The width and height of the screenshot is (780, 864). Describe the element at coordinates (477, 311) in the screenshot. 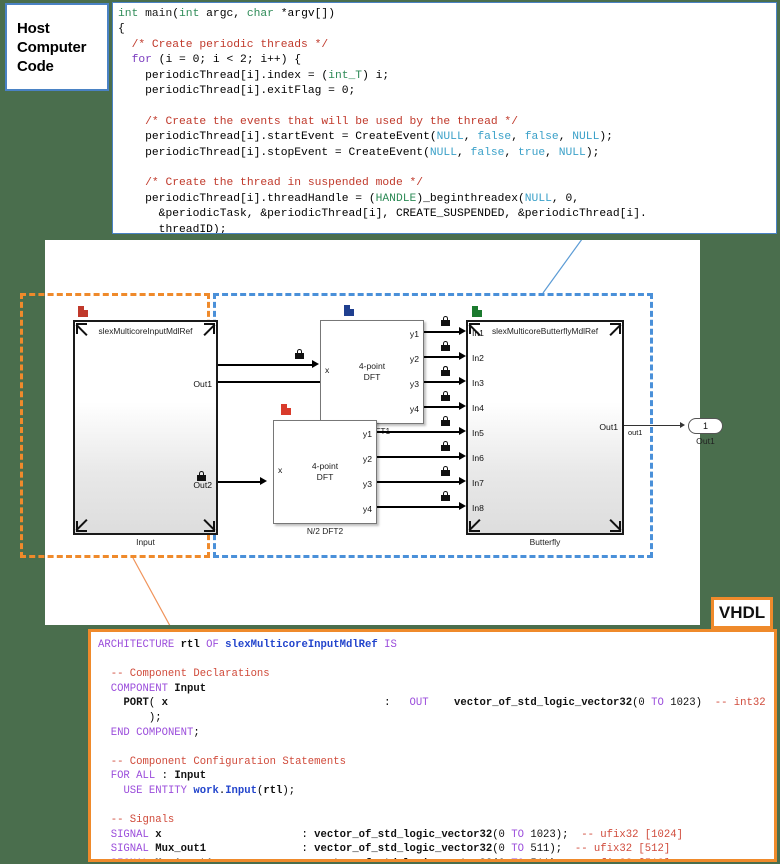

I see `badge-butterfly-mdlref` at that location.